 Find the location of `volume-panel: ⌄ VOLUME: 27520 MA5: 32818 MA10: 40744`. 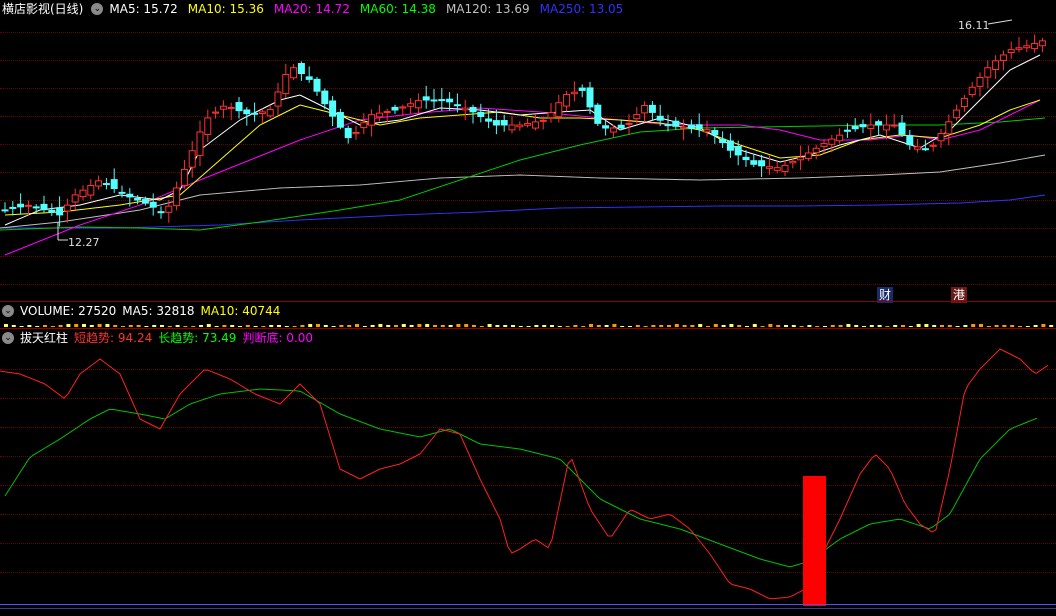

volume-panel: ⌄ VOLUME: 27520 MA5: 32818 MA10: 40744 is located at coordinates (528, 315).